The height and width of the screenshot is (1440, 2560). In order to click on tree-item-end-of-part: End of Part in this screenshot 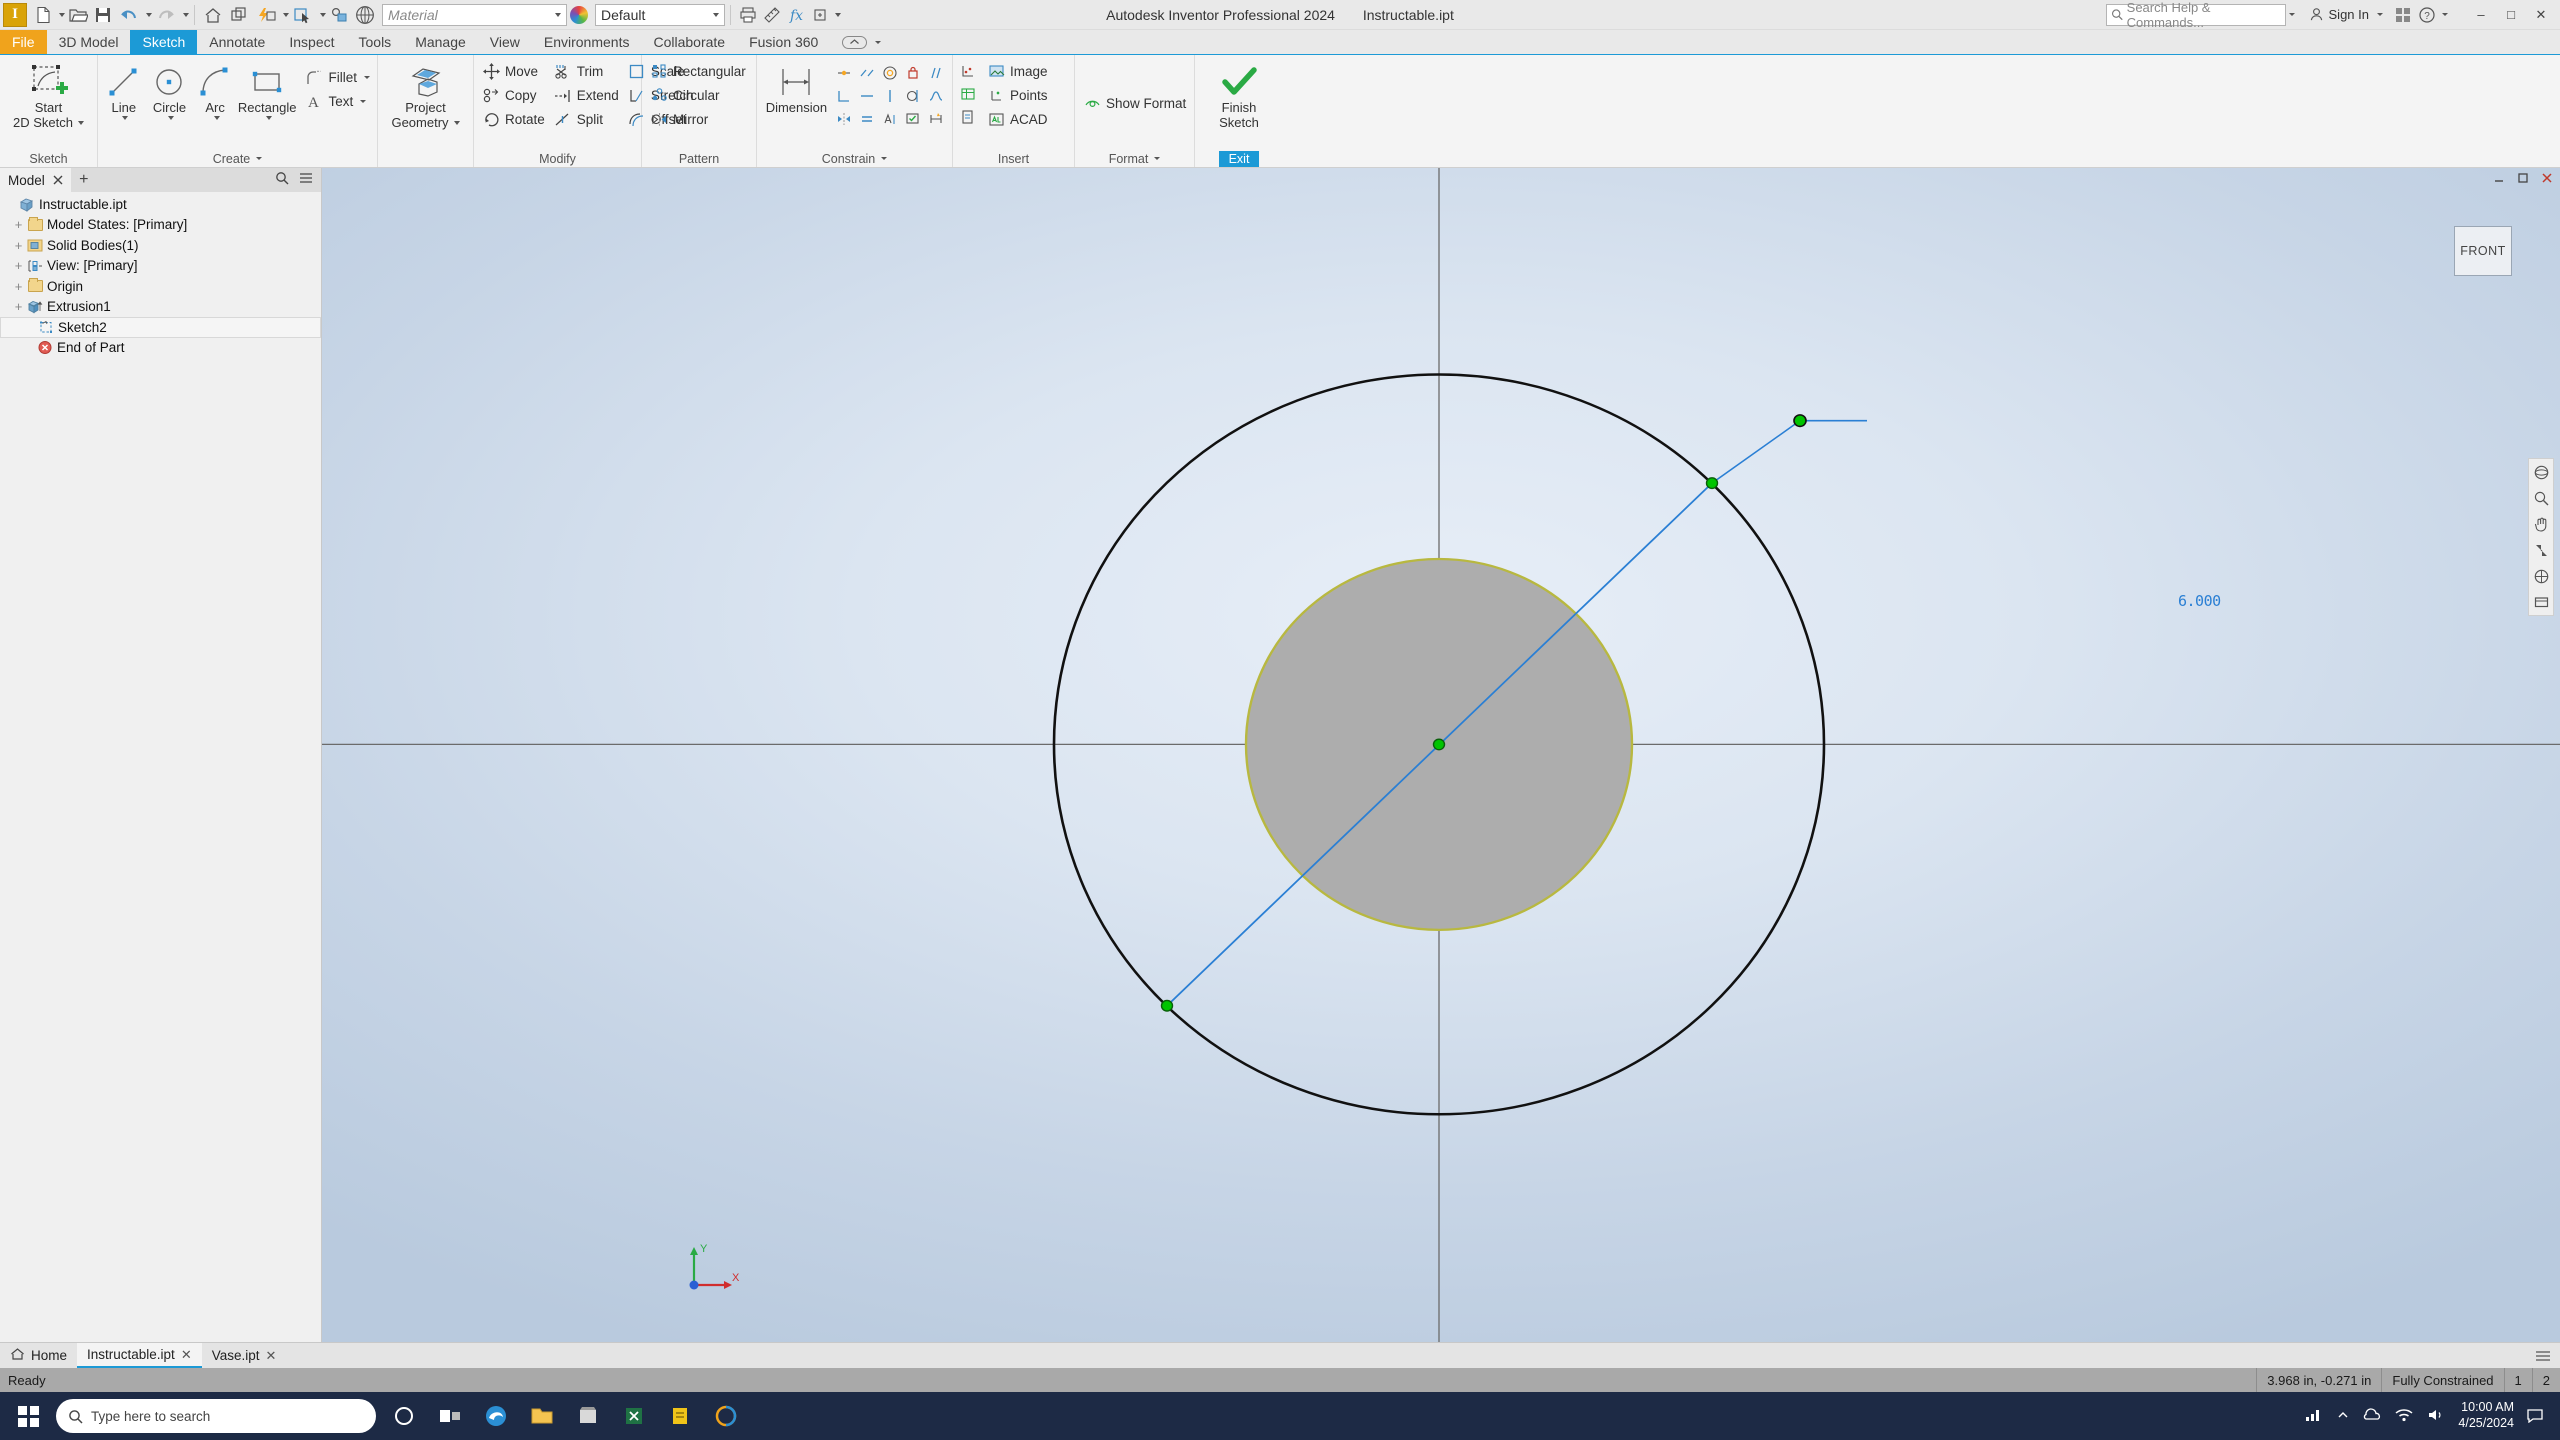, I will do `click(160, 348)`.